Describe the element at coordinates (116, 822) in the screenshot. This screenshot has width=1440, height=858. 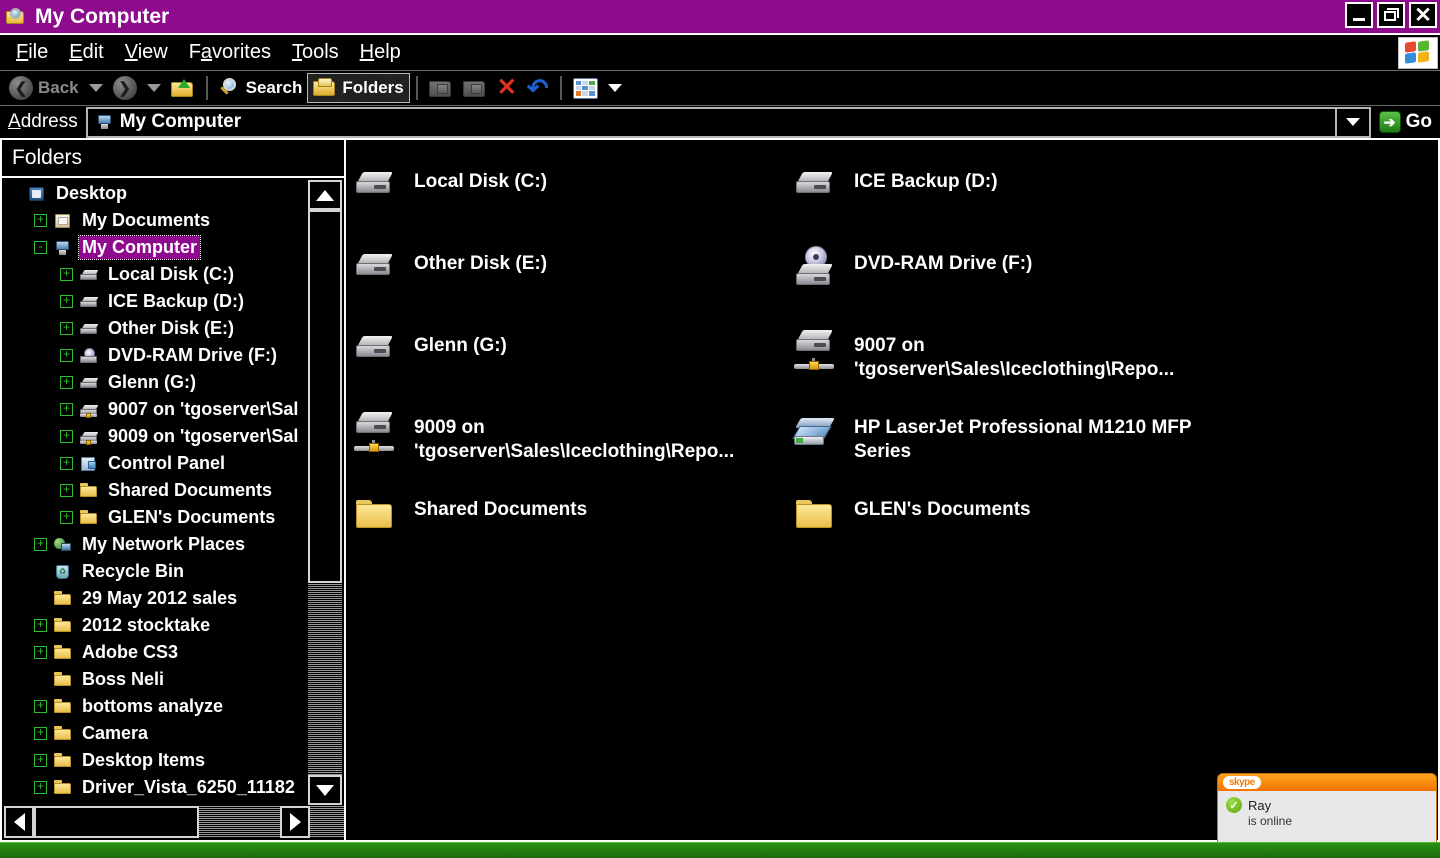
I see `hscrollbar-thumb` at that location.